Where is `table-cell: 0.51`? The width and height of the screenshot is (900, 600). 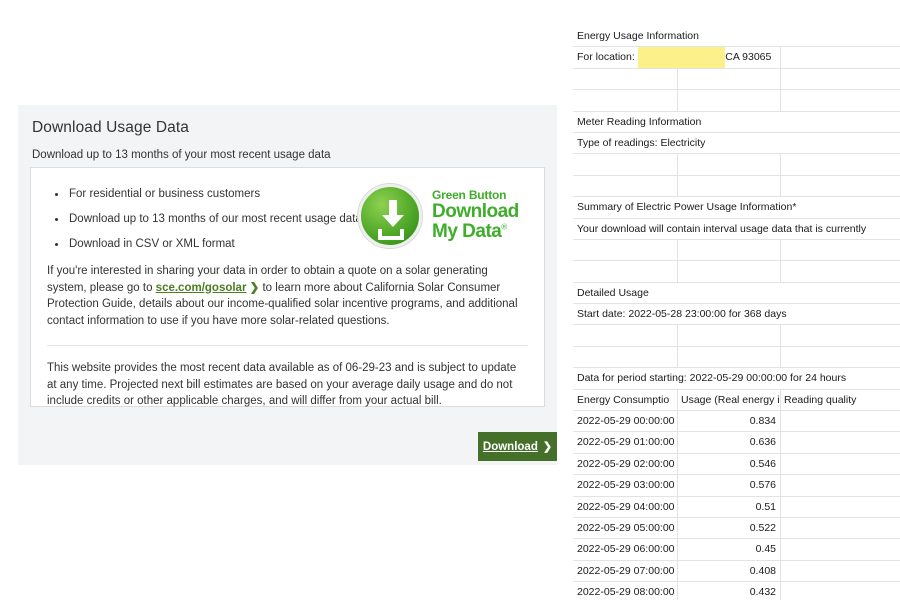 table-cell: 0.51 is located at coordinates (765, 506).